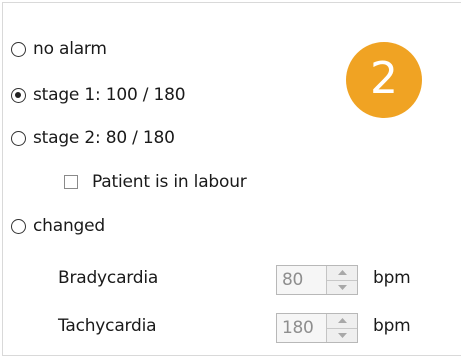 This screenshot has width=464, height=358. Describe the element at coordinates (18, 138) in the screenshot. I see `stage-2-radio` at that location.